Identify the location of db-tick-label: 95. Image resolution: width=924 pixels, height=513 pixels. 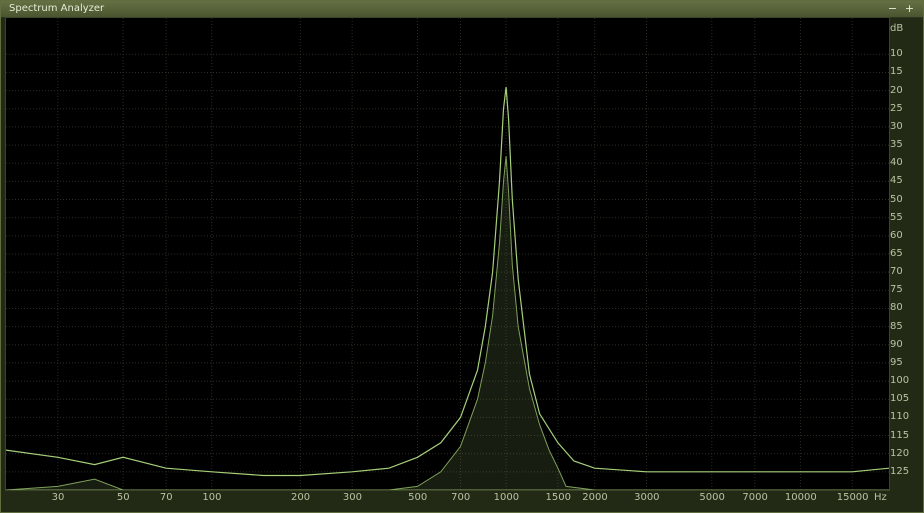
(896, 362).